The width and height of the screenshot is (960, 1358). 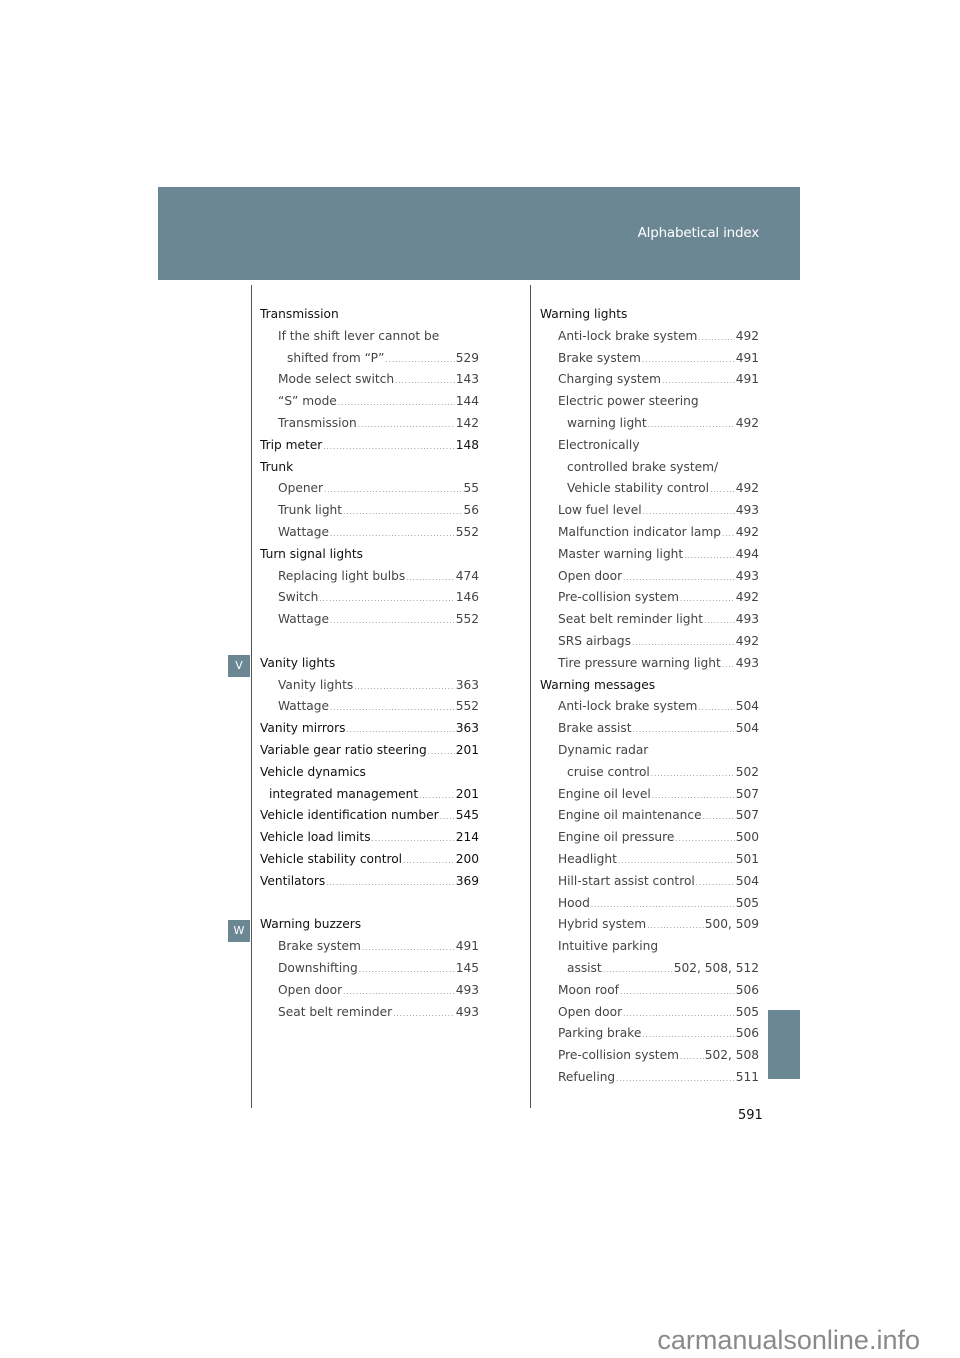 I want to click on letter-tab-v: V, so click(x=239, y=666).